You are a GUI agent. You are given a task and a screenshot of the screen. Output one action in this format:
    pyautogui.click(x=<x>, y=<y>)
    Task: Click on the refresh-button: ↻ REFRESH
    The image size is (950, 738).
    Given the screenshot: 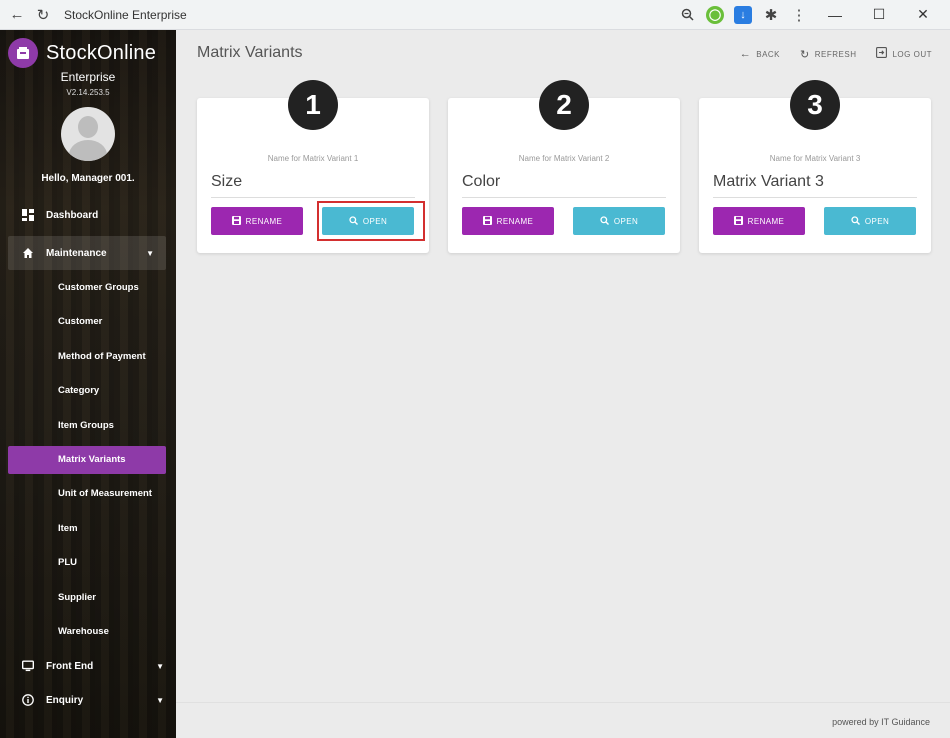 What is the action you would take?
    pyautogui.click(x=828, y=54)
    